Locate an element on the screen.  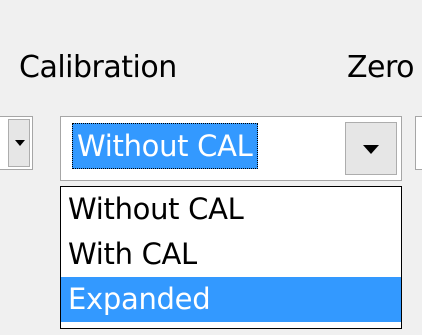
previous-combobox-dropdown-button is located at coordinates (19, 143).